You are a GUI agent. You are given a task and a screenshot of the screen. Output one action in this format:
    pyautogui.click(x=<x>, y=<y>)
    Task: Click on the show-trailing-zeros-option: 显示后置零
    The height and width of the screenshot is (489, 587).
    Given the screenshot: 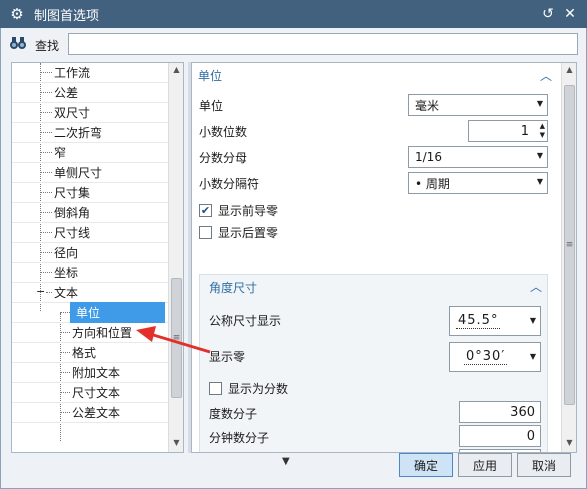 What is the action you would take?
    pyautogui.click(x=238, y=232)
    